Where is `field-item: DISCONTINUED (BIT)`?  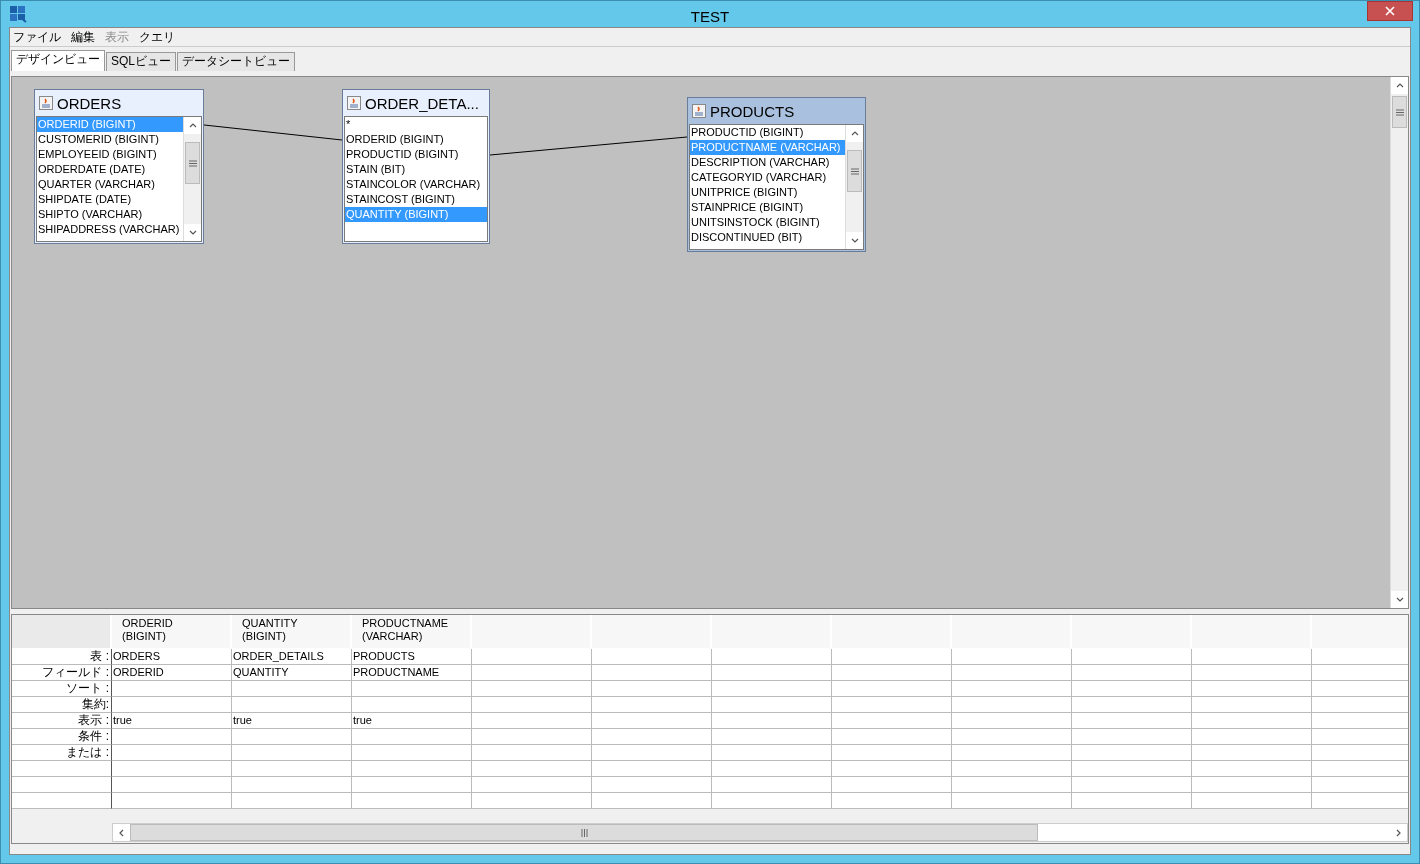
field-item: DISCONTINUED (BIT) is located at coordinates (767, 237).